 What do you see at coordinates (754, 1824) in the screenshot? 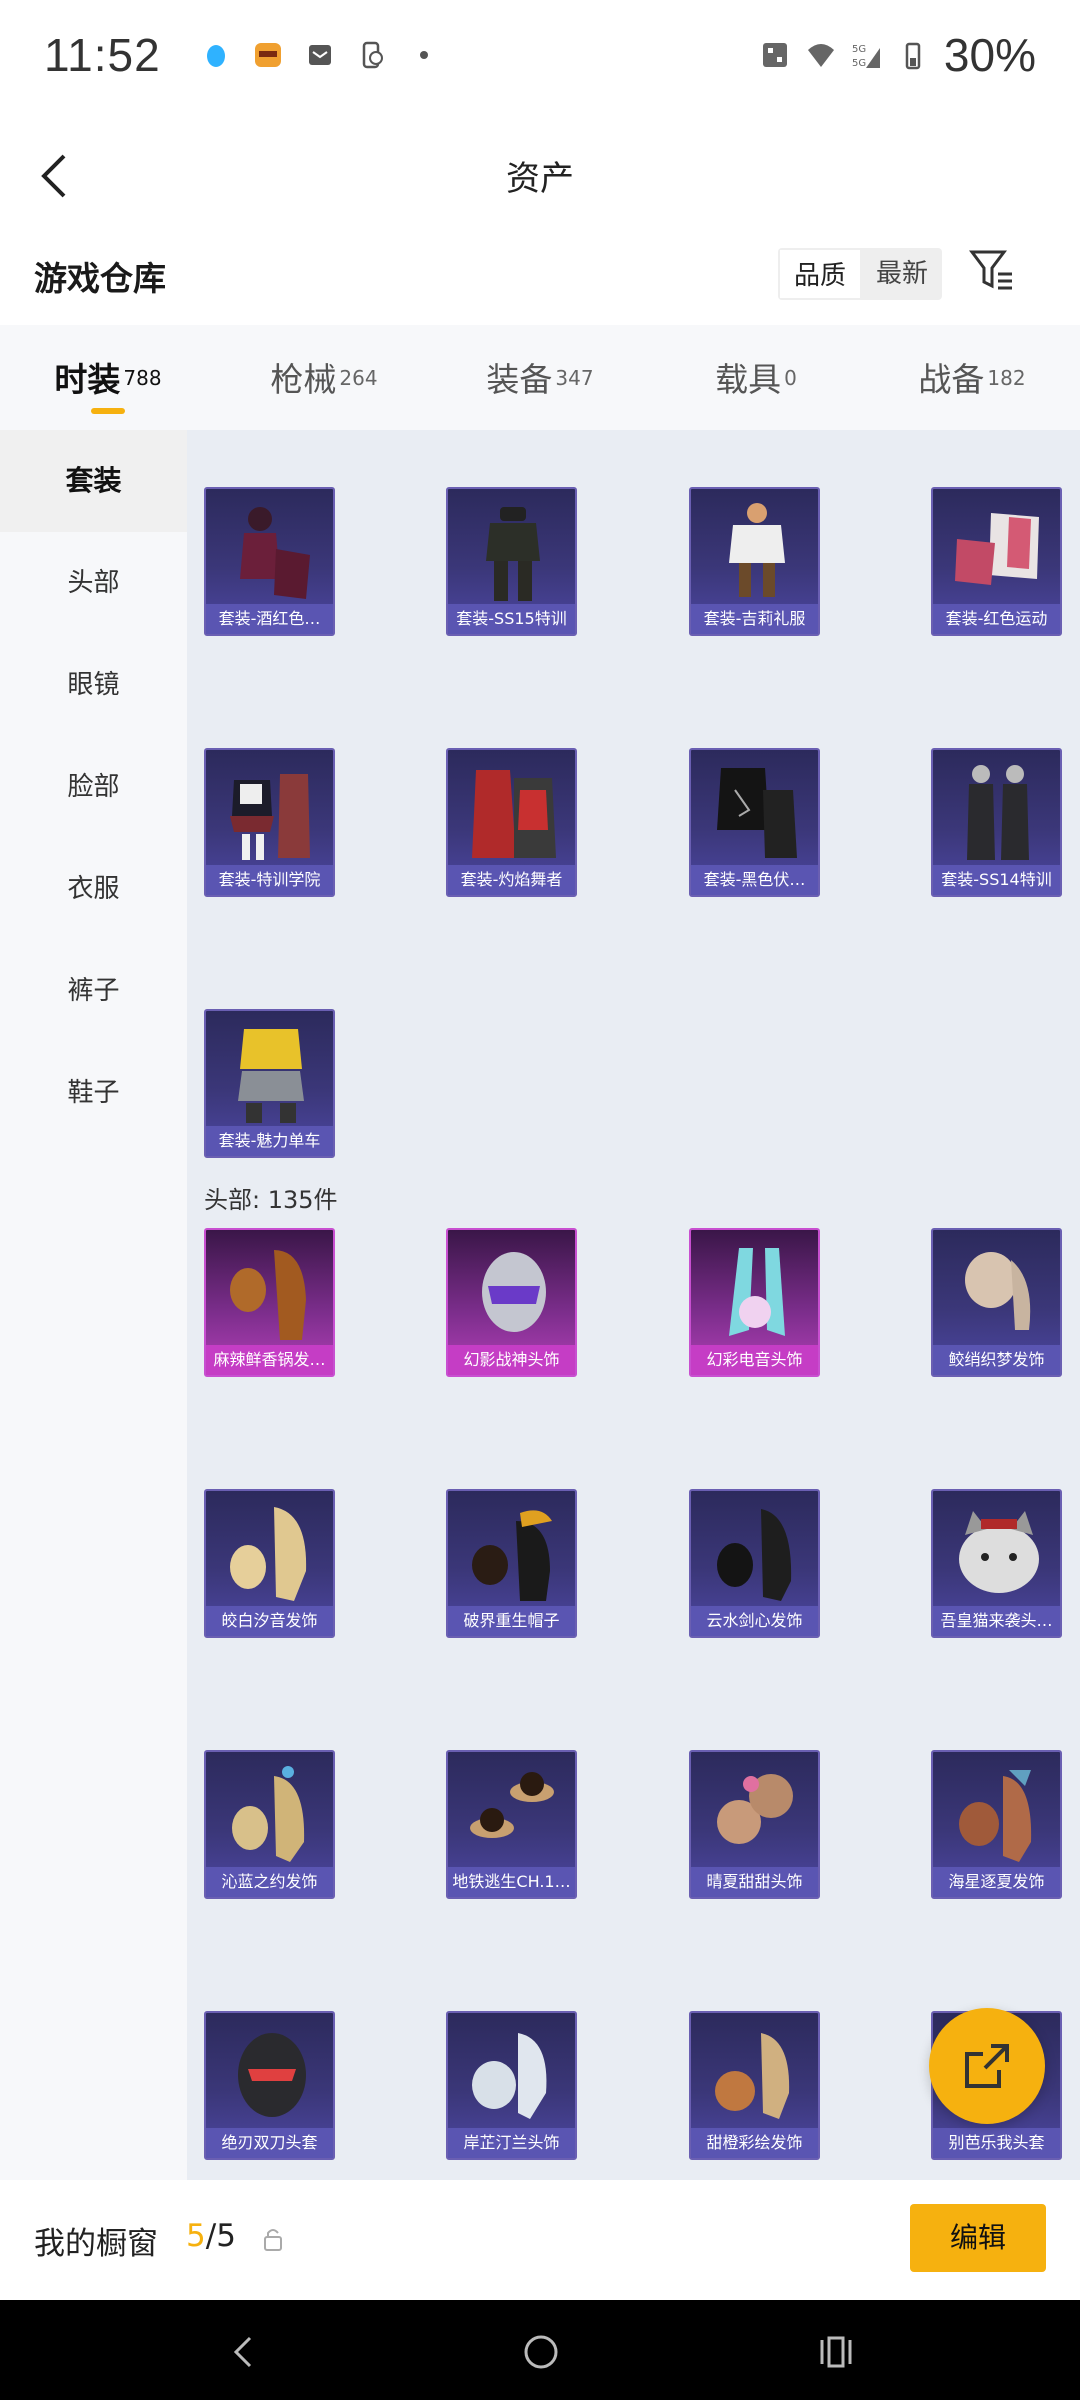
I see `item-card: 晴夏甜甜头饰` at bounding box center [754, 1824].